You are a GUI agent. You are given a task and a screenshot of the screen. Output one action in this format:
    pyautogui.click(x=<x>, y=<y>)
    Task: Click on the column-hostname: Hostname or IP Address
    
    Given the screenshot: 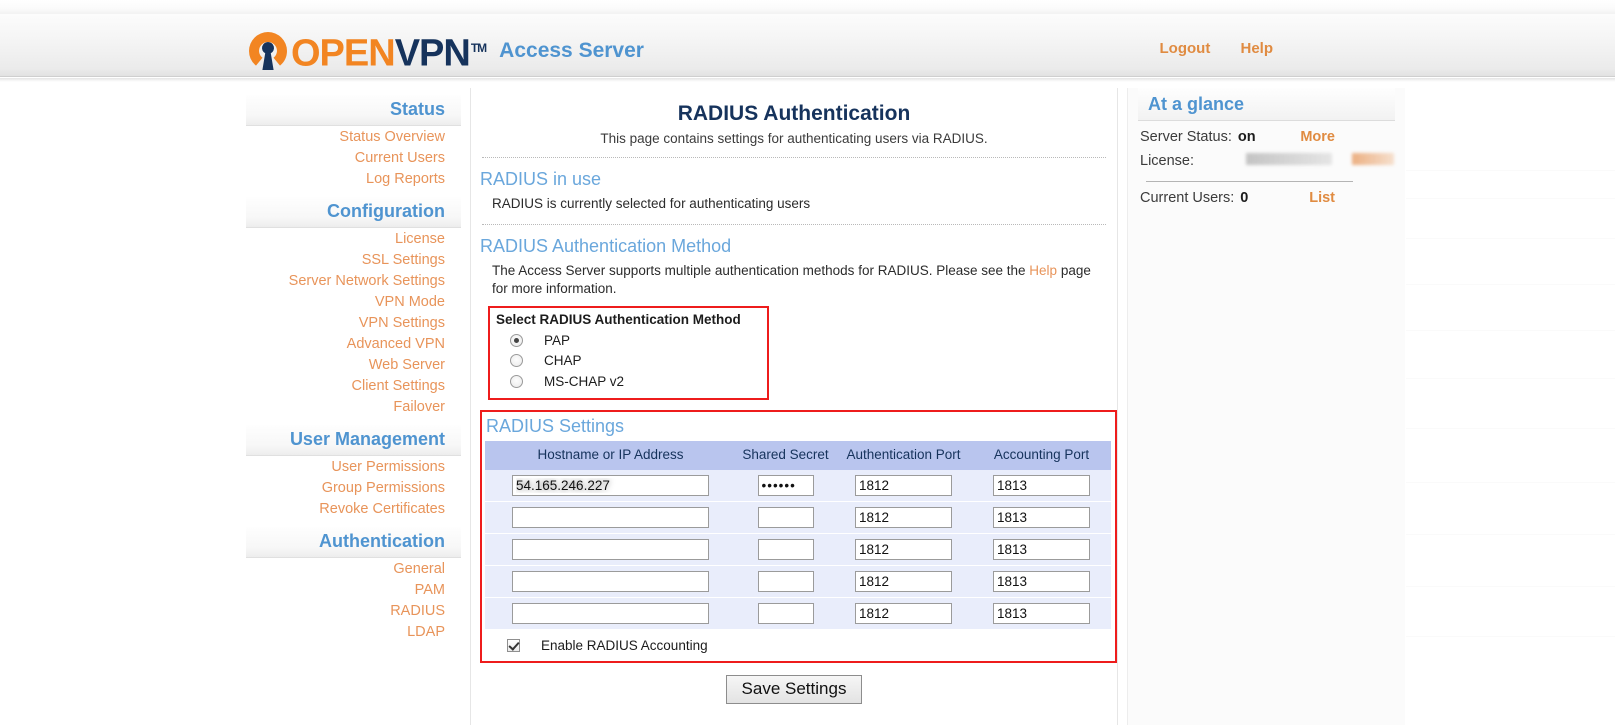 What is the action you would take?
    pyautogui.click(x=610, y=455)
    